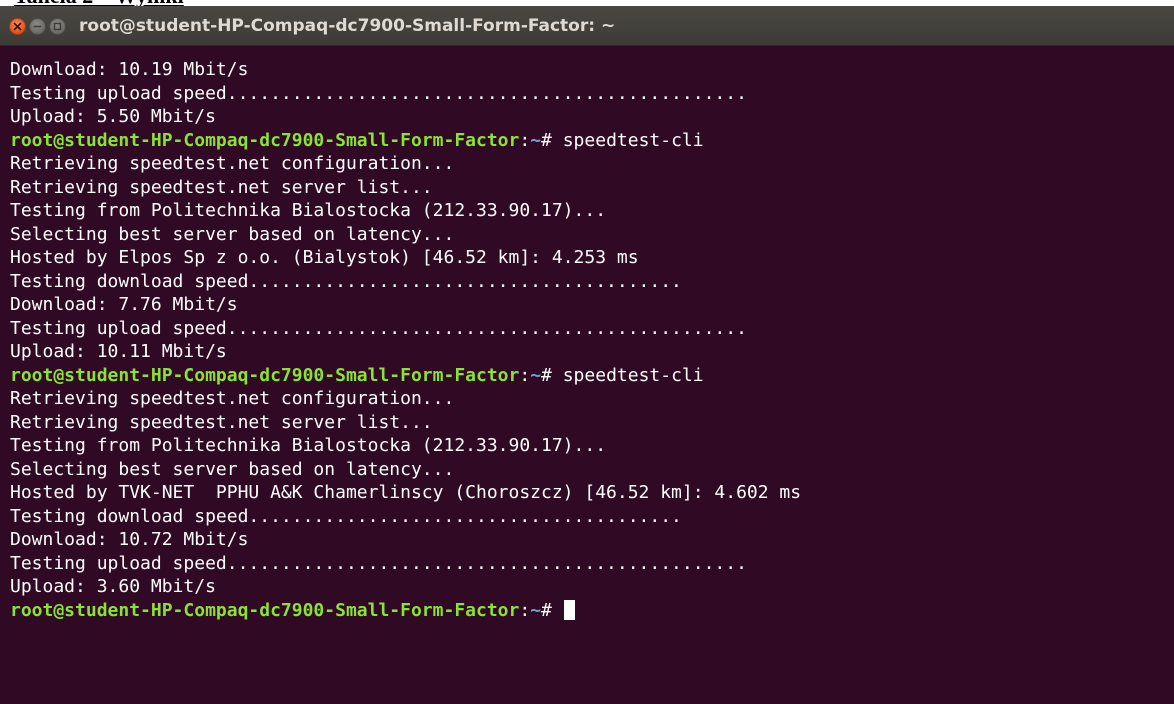 Image resolution: width=1174 pixels, height=704 pixels. I want to click on maximize-icon, so click(57, 26).